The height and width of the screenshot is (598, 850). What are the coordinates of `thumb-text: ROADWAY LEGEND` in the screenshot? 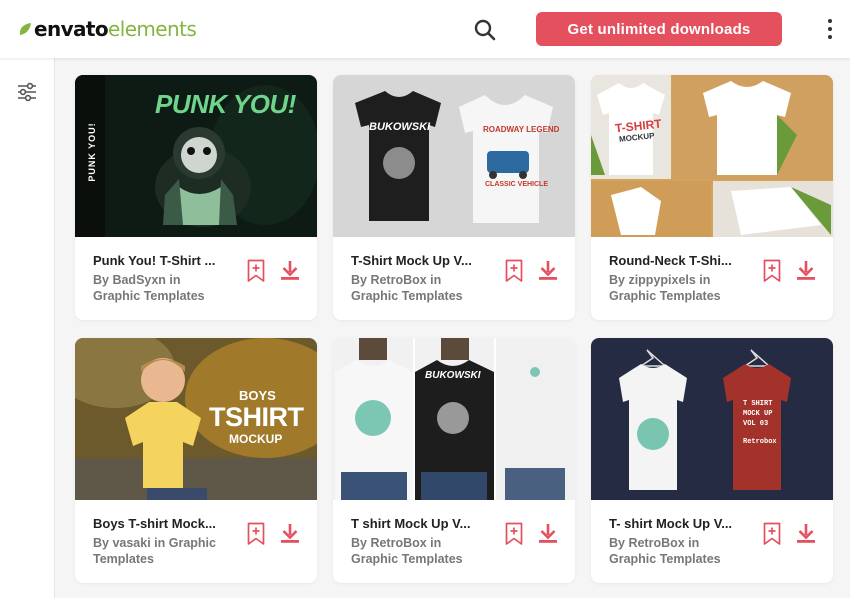 It's located at (521, 129).